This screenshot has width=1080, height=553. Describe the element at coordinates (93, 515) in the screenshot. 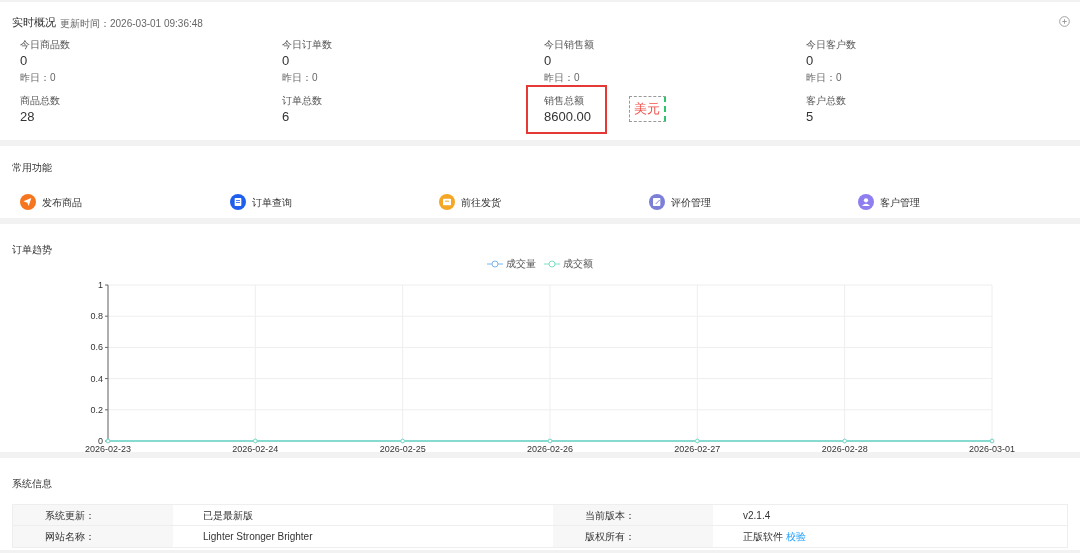

I see `info-label: 系统更新：` at that location.